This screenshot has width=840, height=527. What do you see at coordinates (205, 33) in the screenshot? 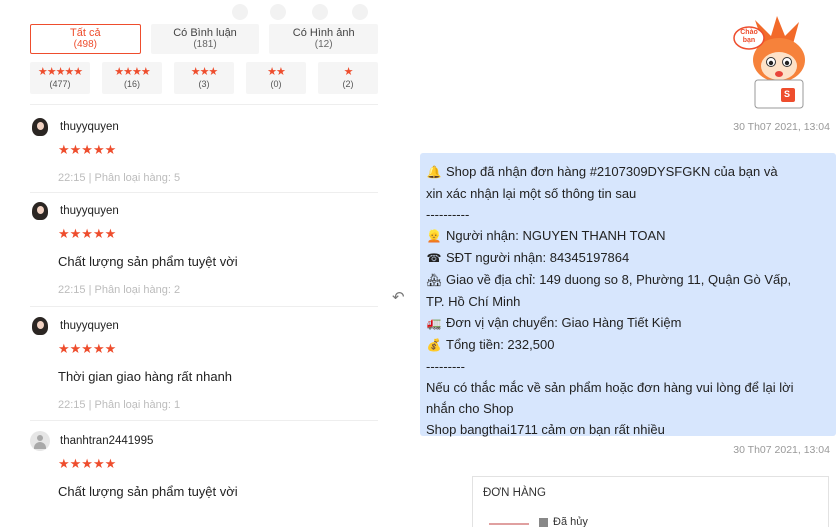
I see `filter-label: Có Bình luận` at bounding box center [205, 33].